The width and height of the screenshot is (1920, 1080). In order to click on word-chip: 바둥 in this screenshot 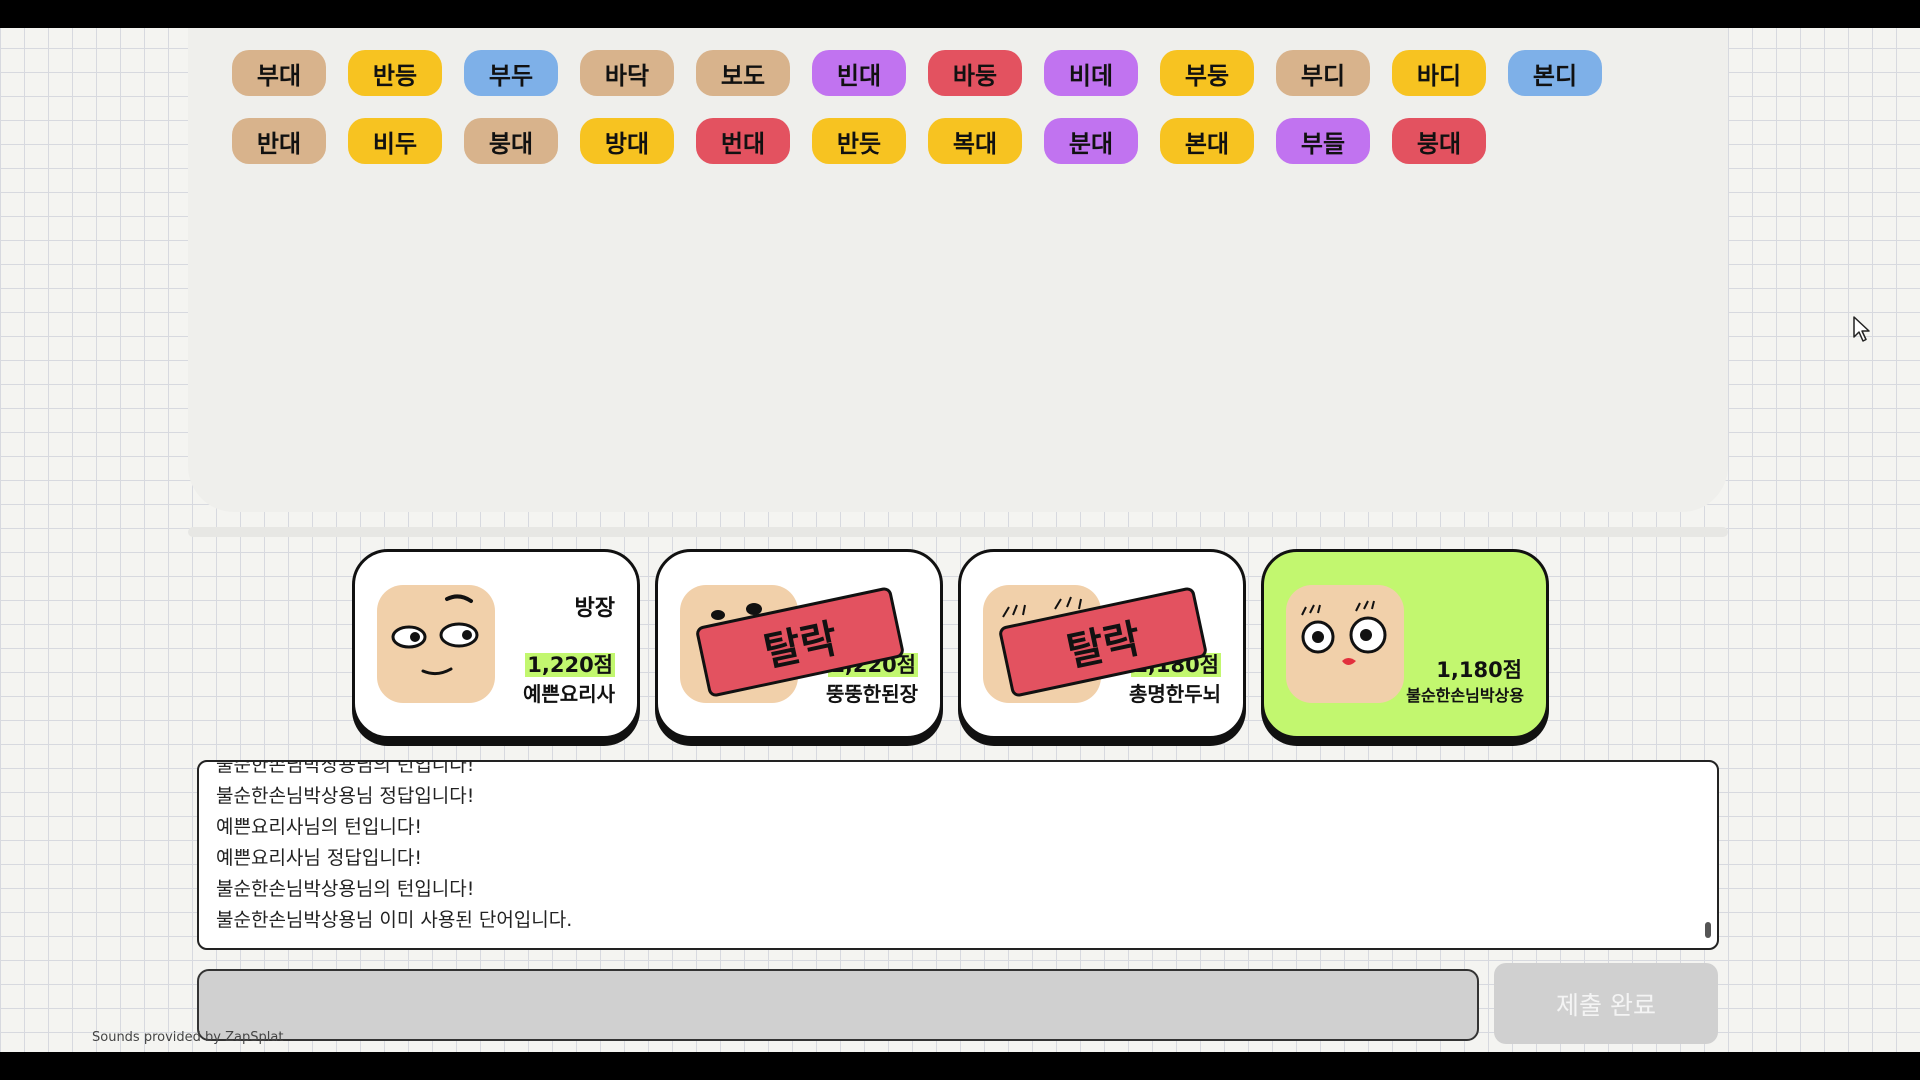, I will do `click(975, 73)`.